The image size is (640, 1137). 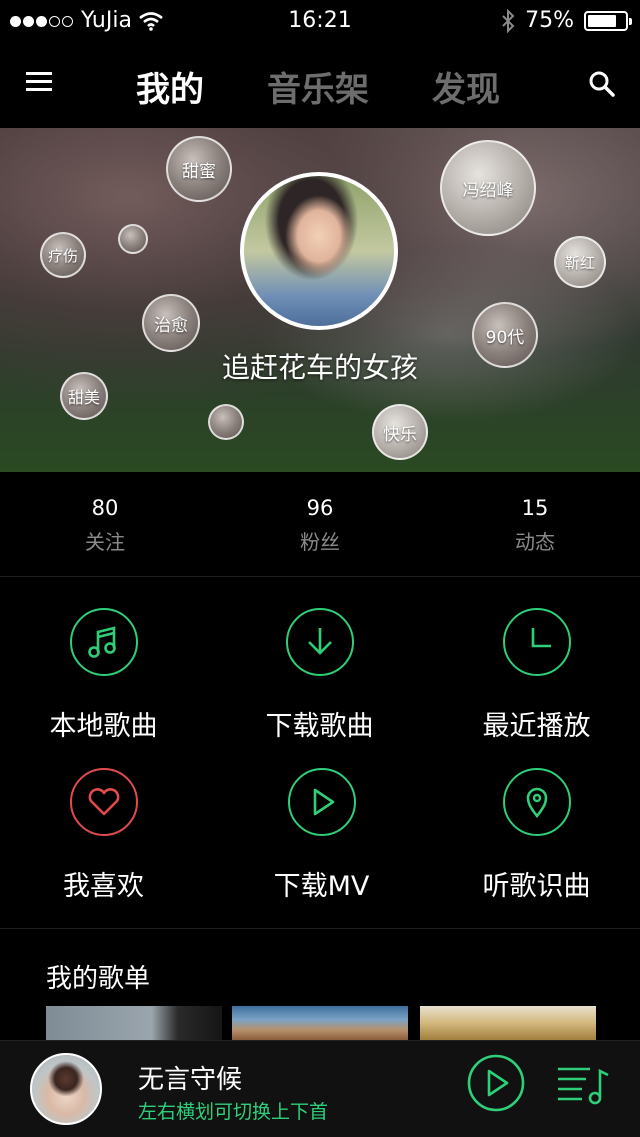 I want to click on playlists-heading: 我的歌单, so click(x=98, y=979).